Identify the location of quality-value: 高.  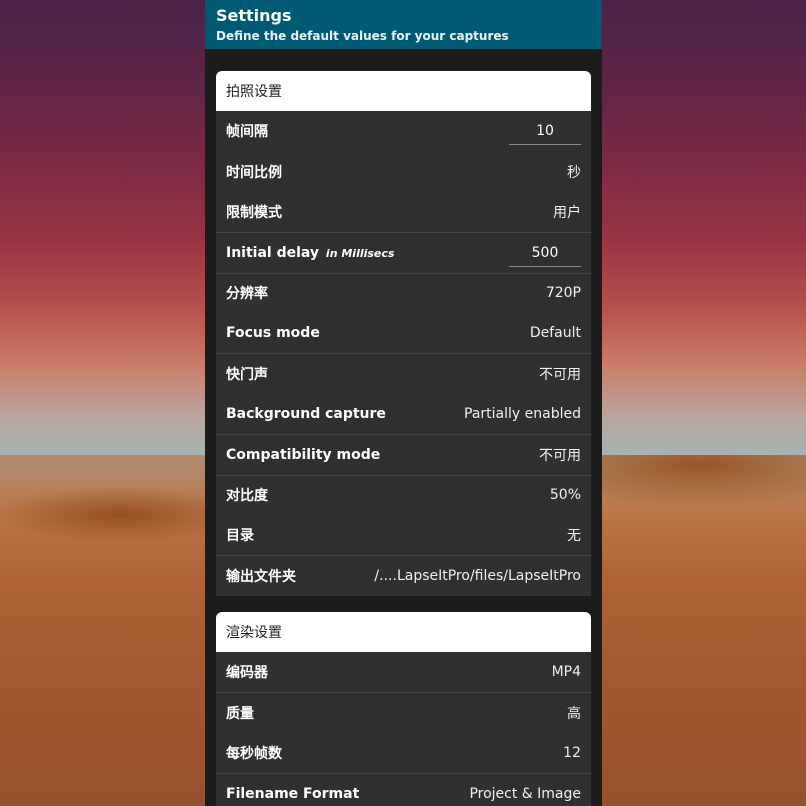
(574, 713).